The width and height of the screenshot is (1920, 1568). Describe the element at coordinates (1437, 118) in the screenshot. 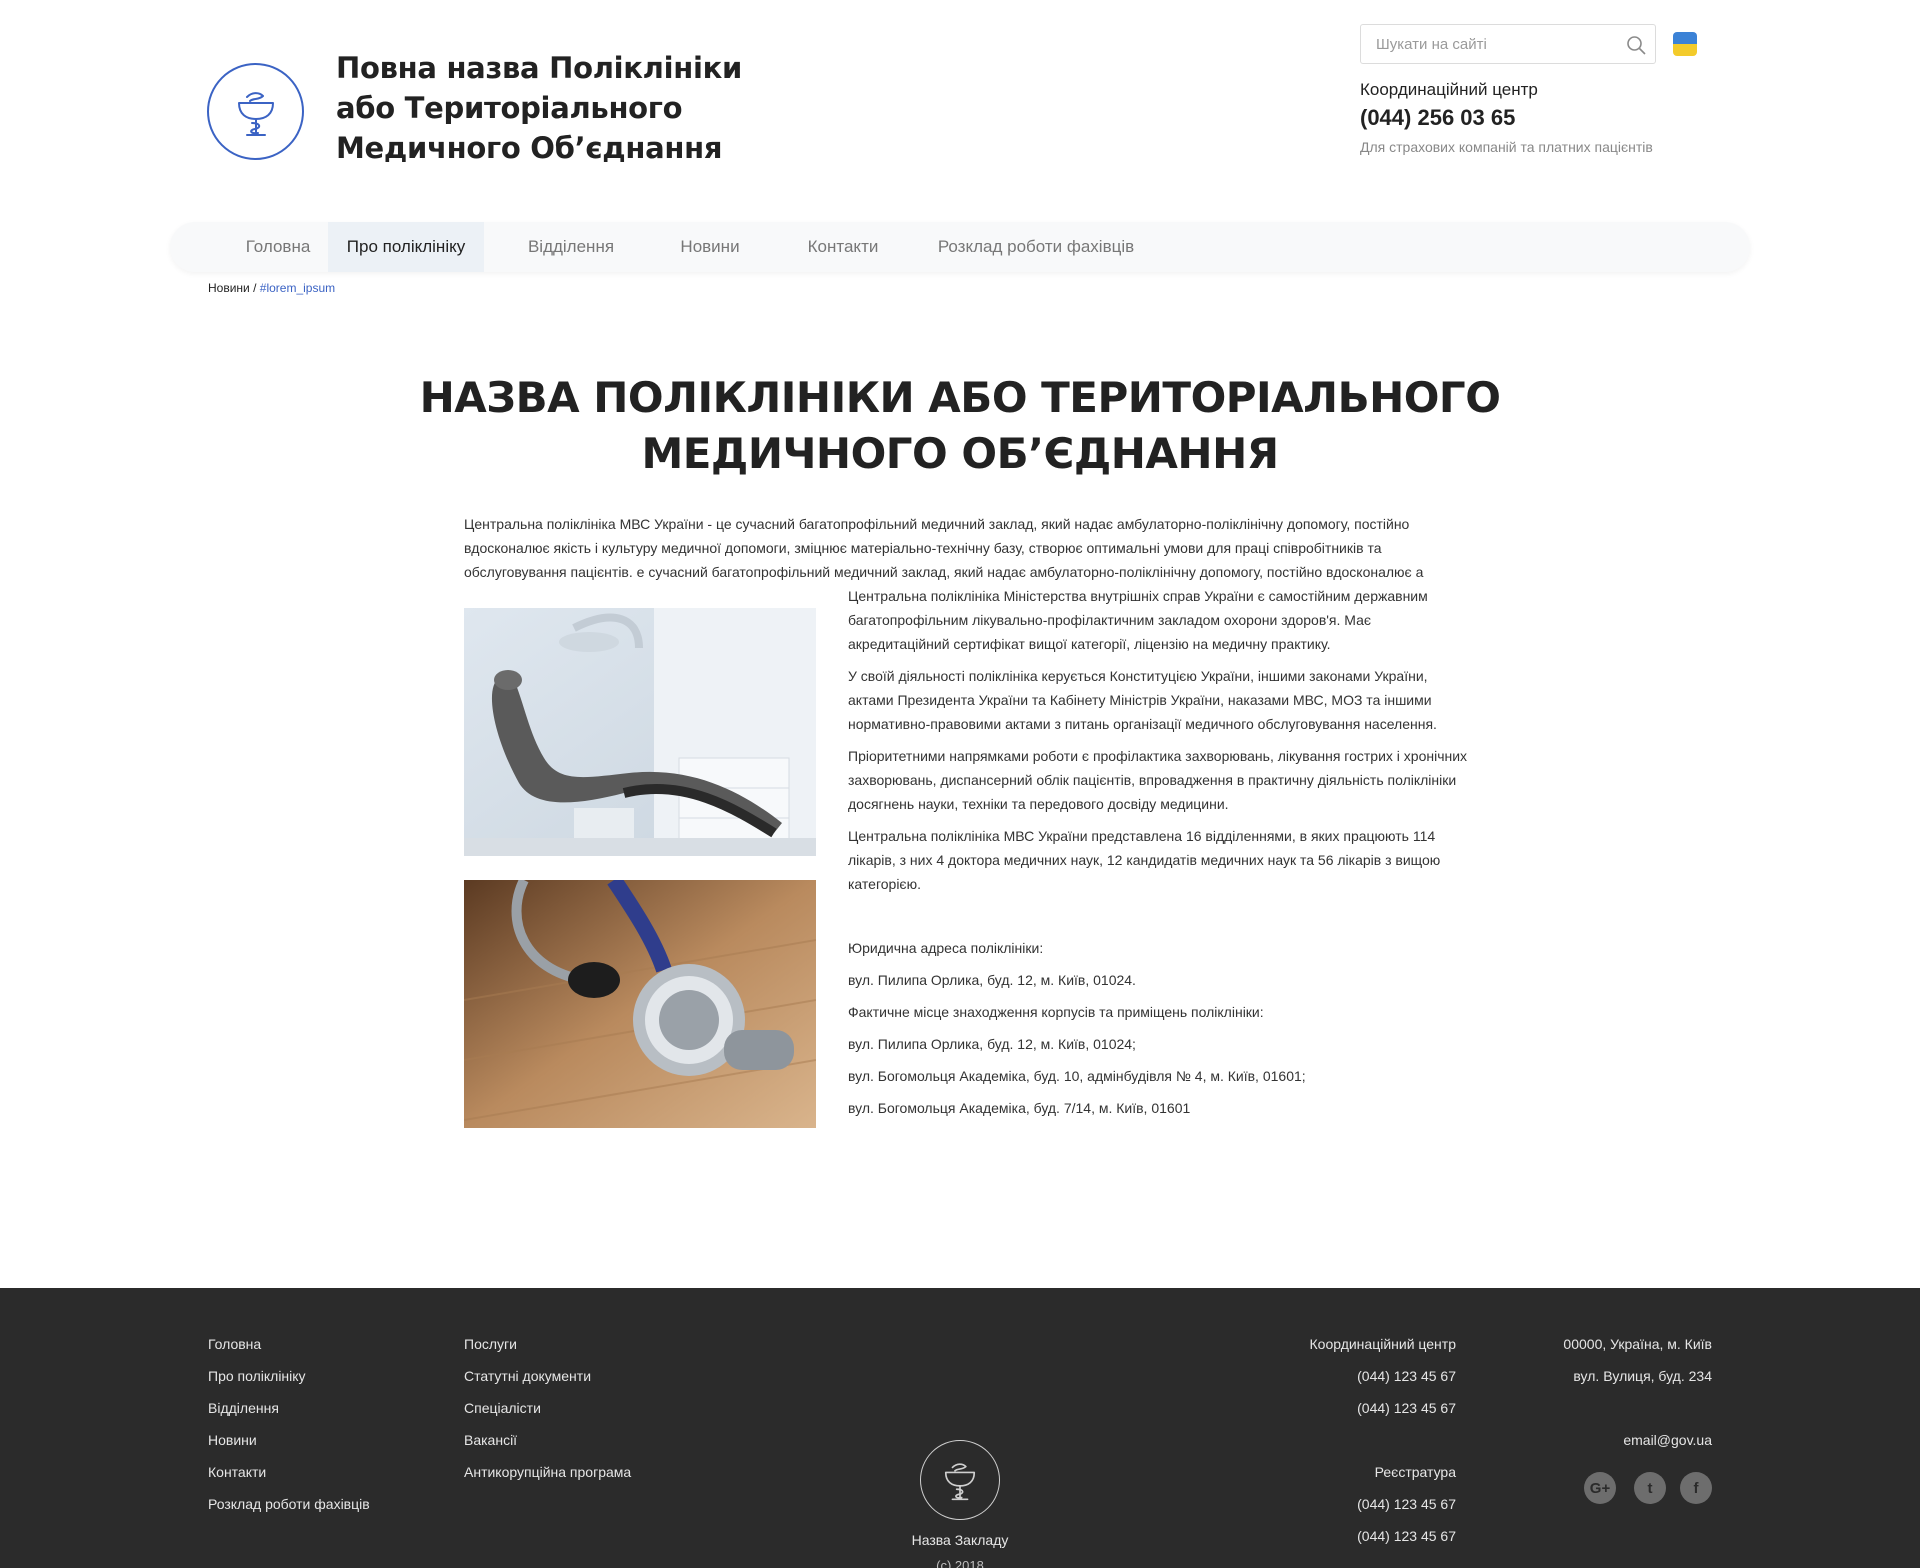

I see `contact-phone: (044) 256 03 65` at that location.